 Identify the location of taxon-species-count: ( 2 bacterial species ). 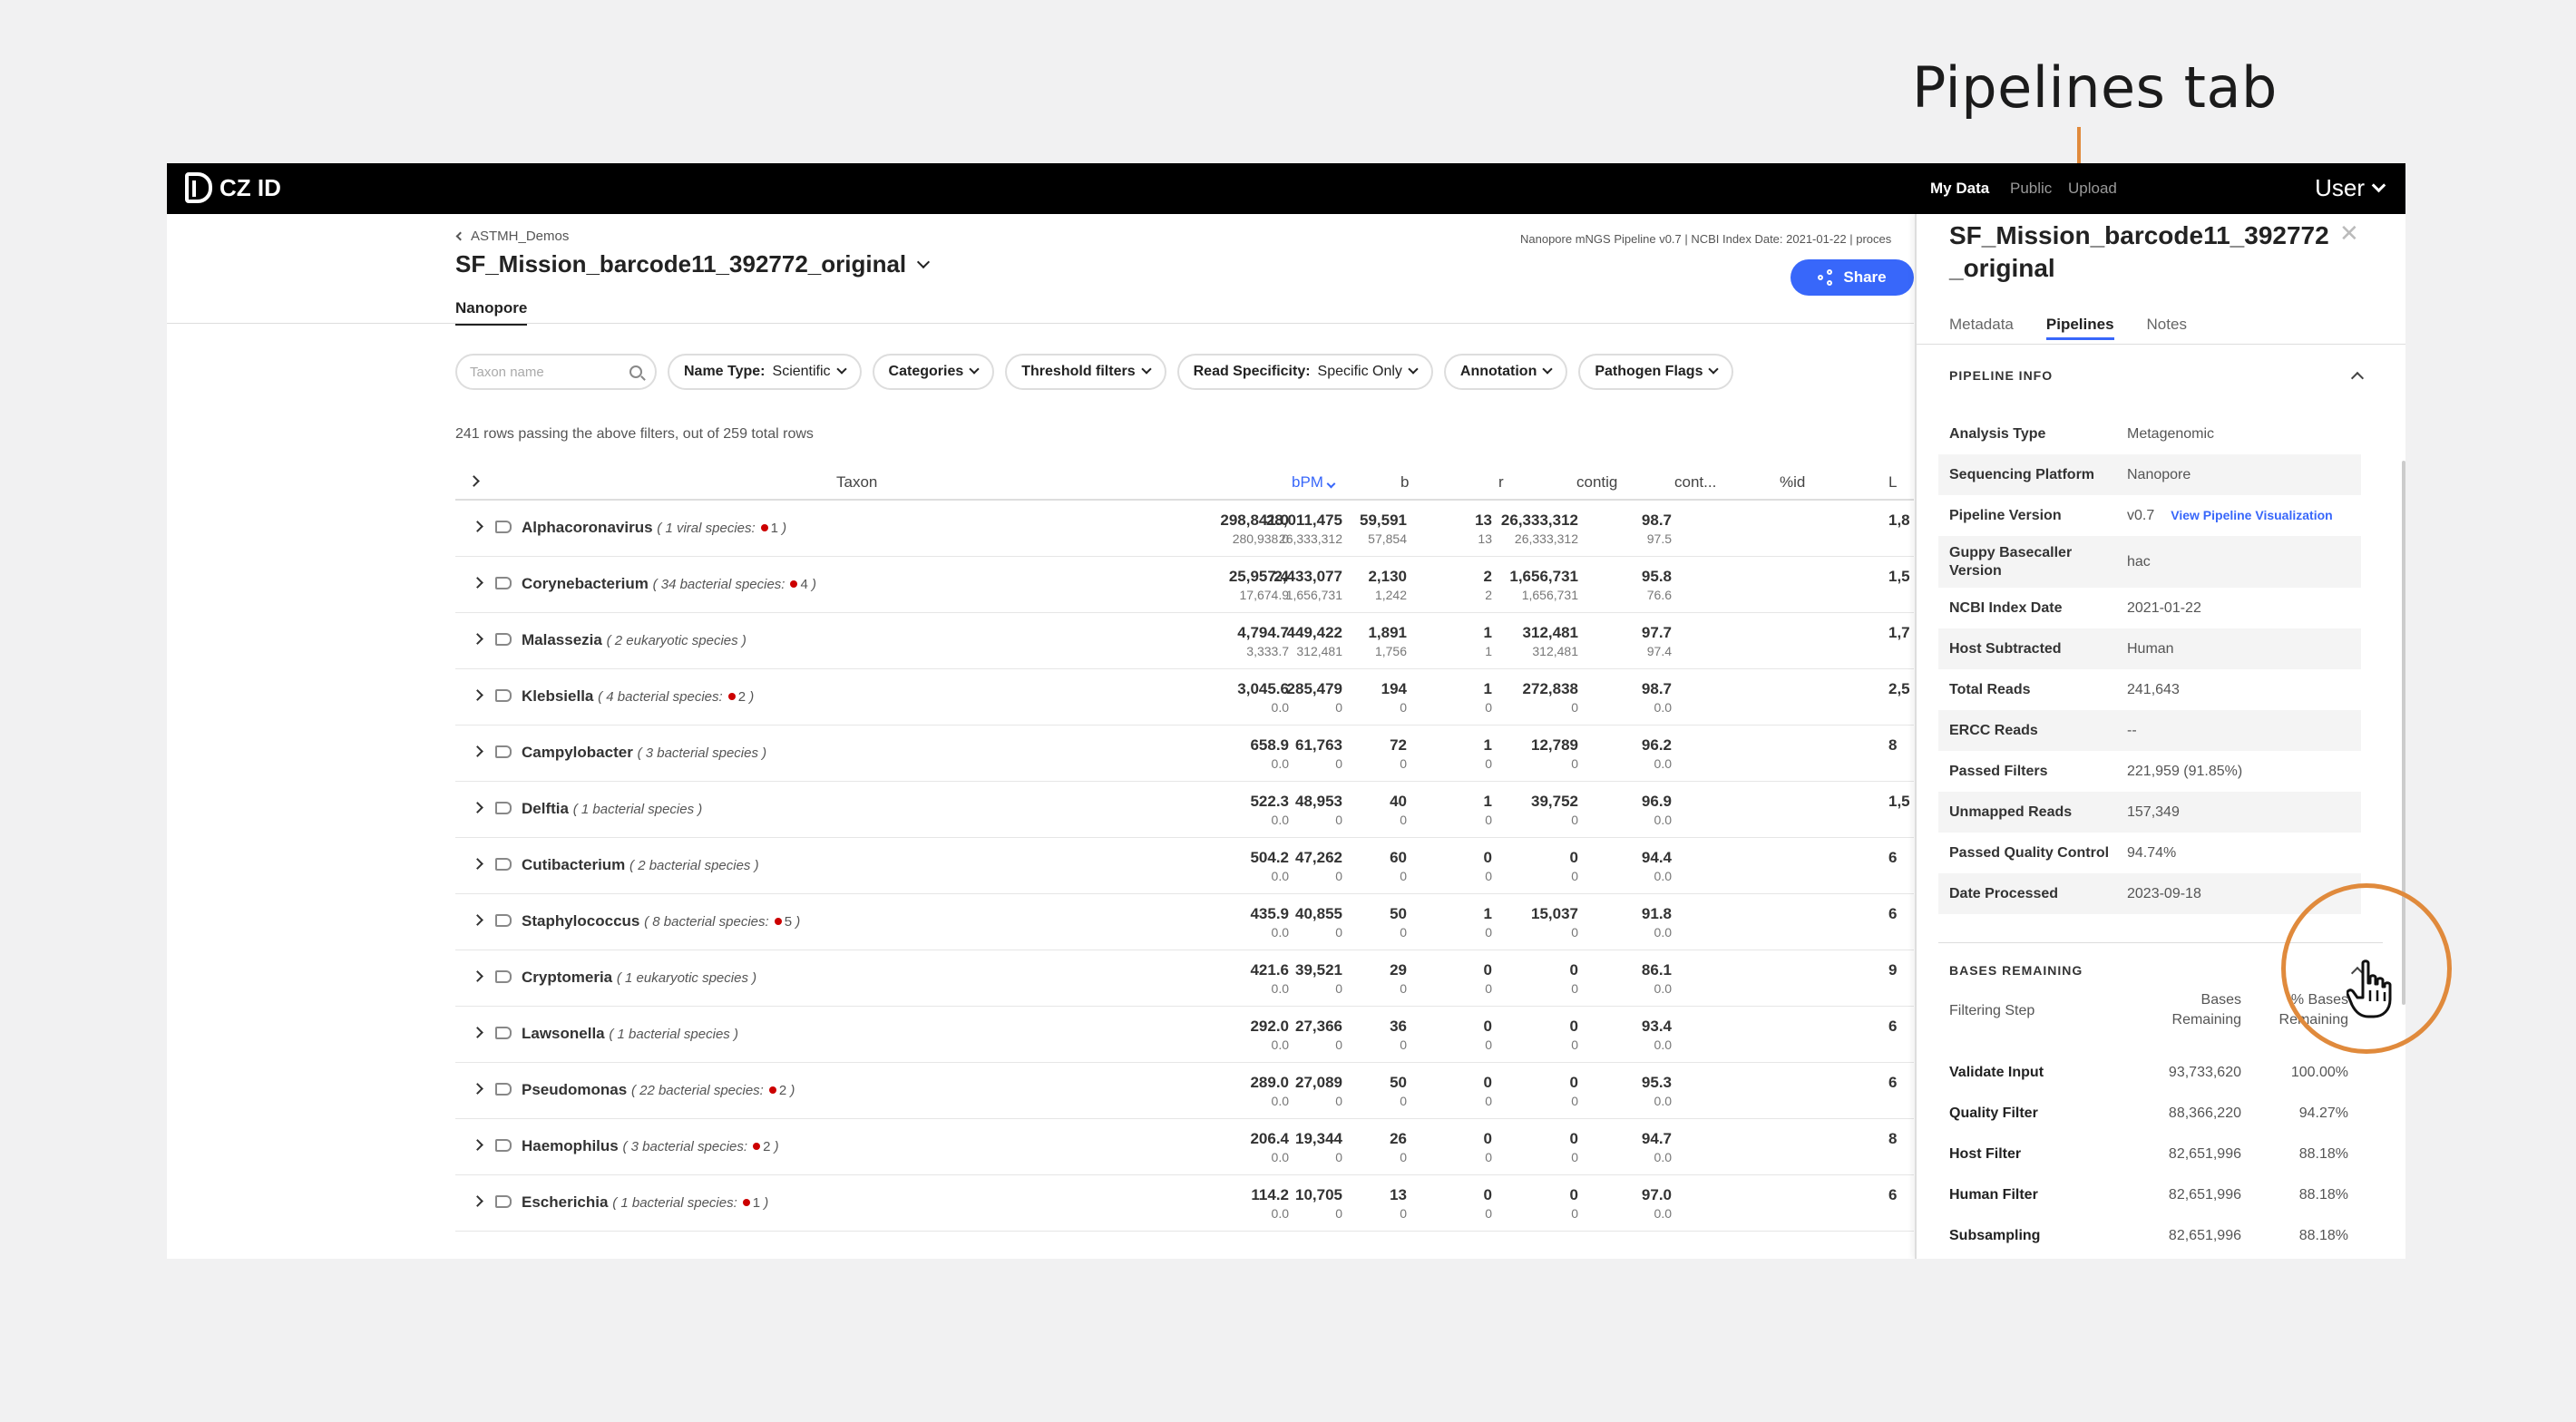
(694, 865).